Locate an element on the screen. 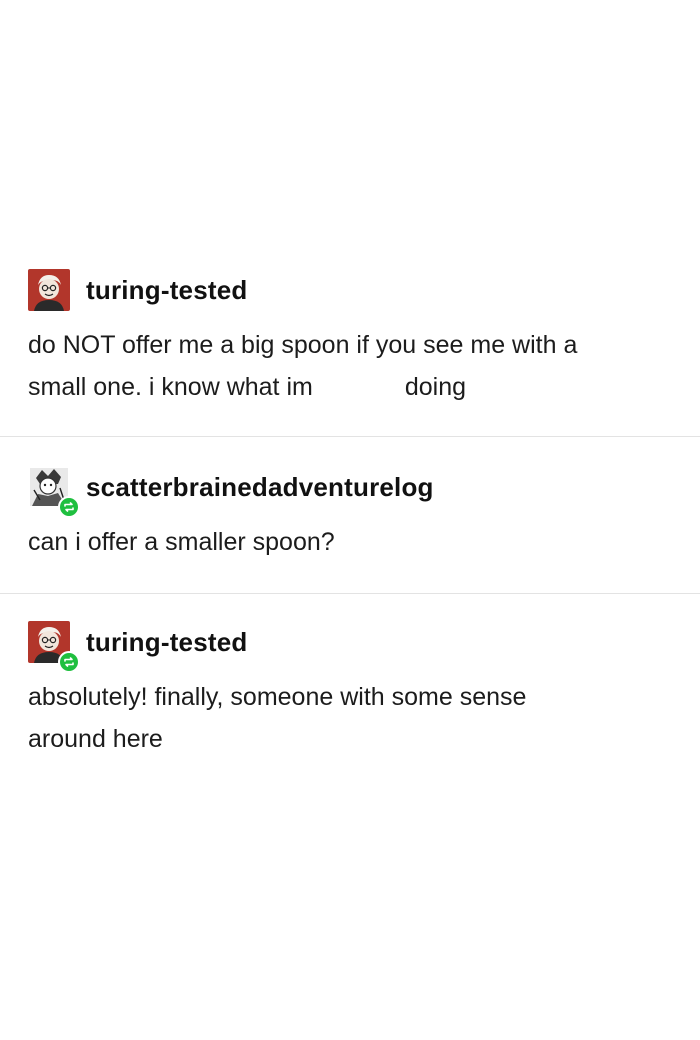  cartoon-avatar-red-icon is located at coordinates (49, 290).